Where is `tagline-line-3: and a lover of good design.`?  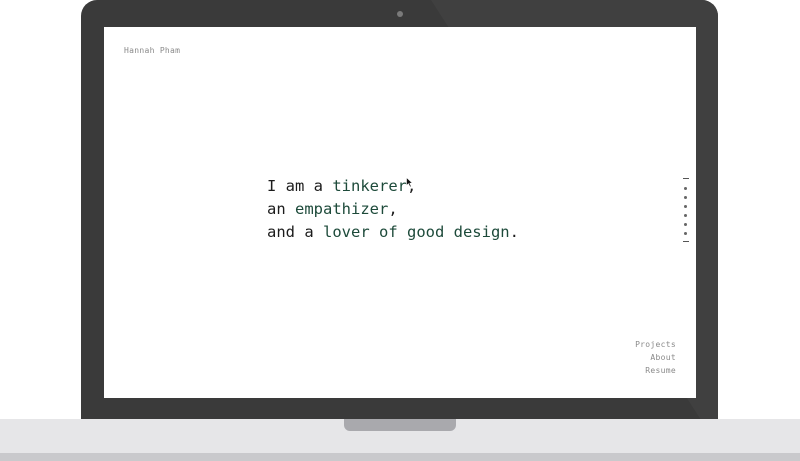
tagline-line-3: and a lover of good design. is located at coordinates (393, 232).